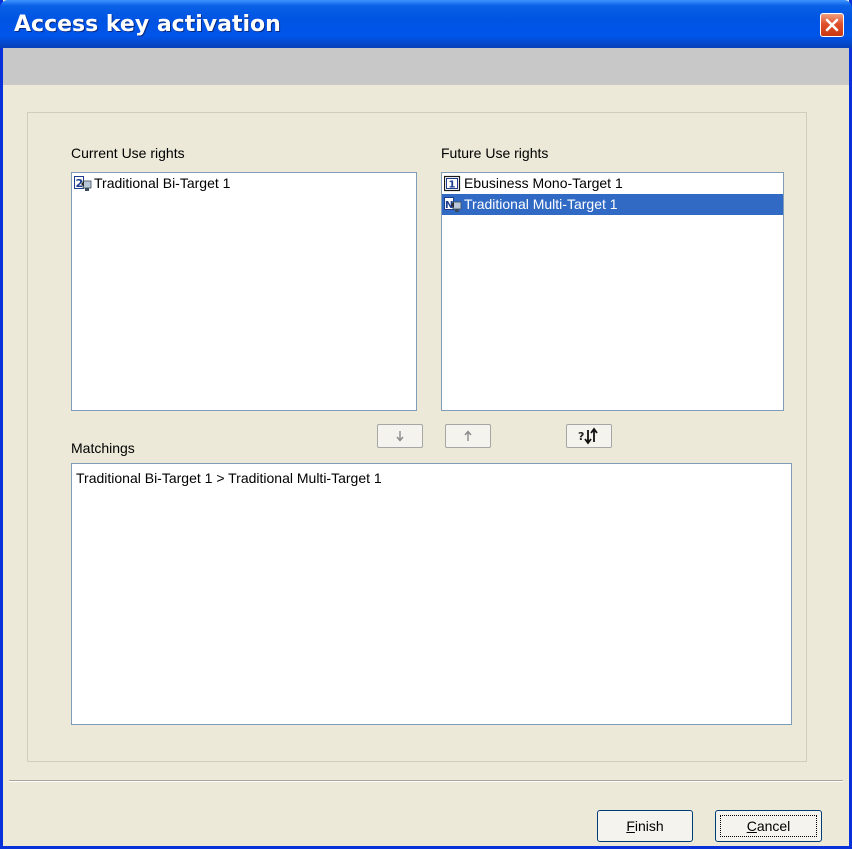  I want to click on list-item: N Traditional Multi-Target 1, so click(612, 204).